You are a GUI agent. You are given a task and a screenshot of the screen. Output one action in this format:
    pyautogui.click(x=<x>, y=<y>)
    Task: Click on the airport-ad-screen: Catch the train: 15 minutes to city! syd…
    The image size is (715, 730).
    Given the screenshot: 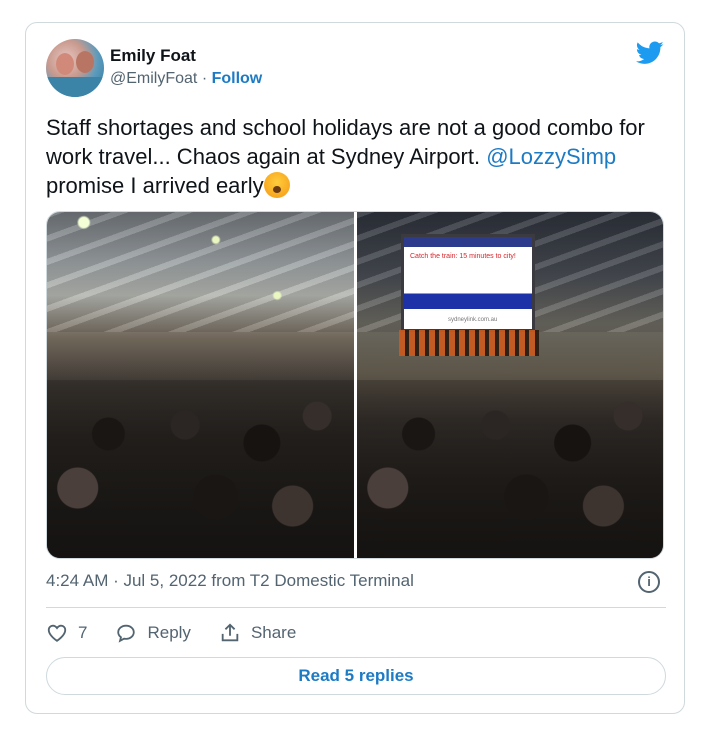 What is the action you would take?
    pyautogui.click(x=468, y=283)
    